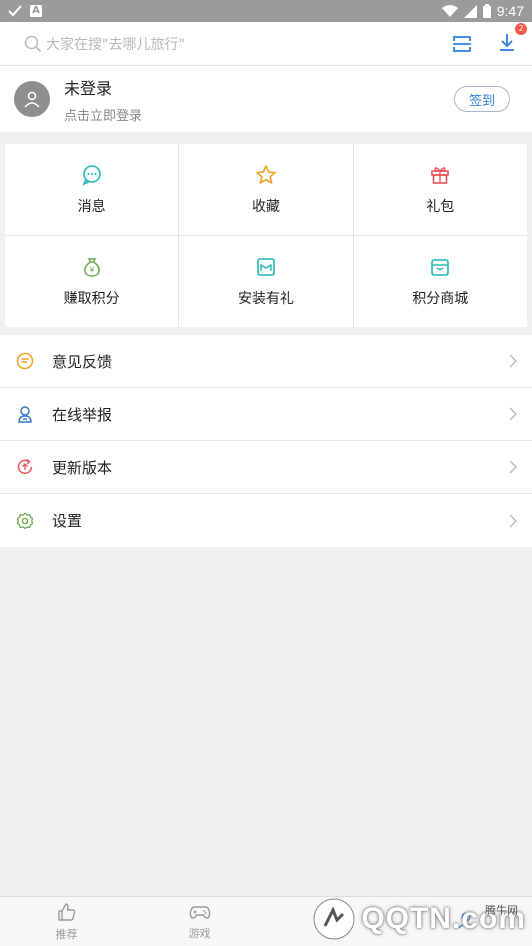 This screenshot has width=532, height=946. I want to click on settings-icon, so click(25, 520).